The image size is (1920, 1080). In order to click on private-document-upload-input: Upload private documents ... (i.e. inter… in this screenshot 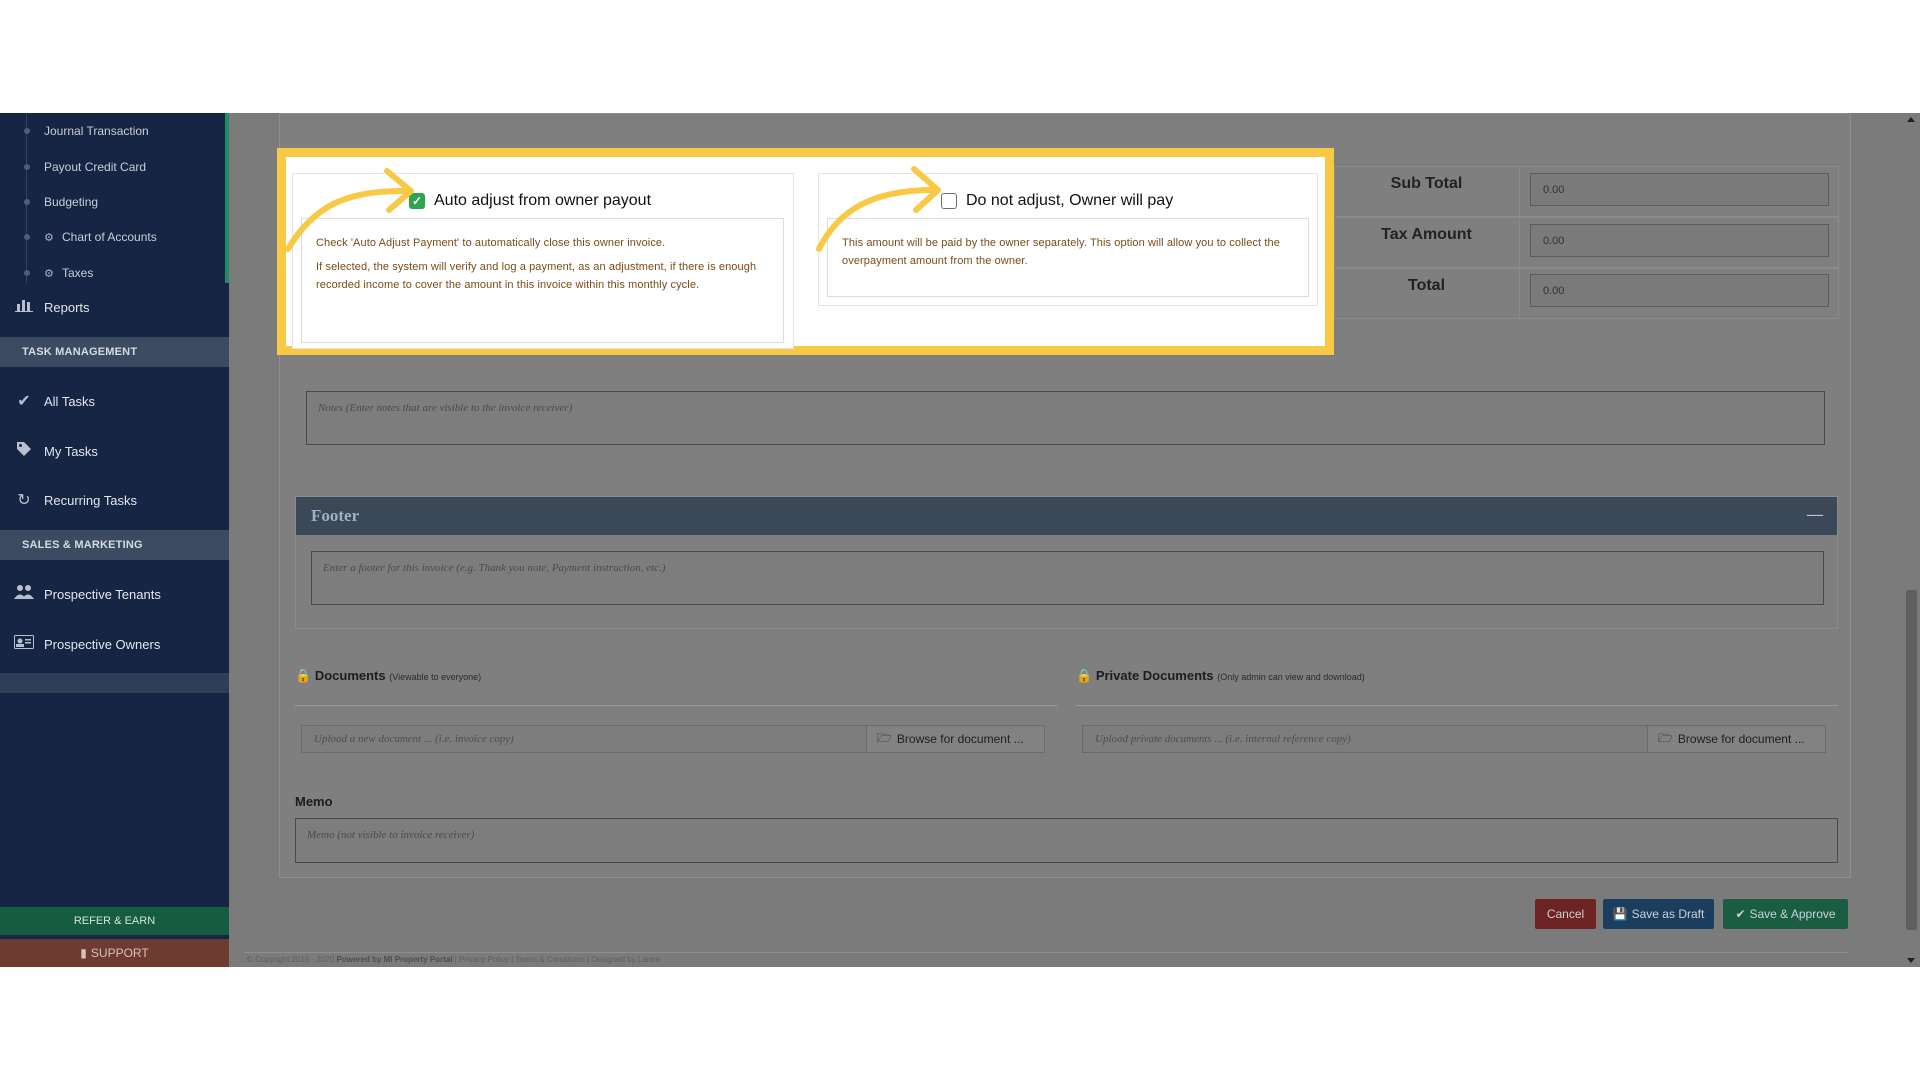, I will do `click(1365, 739)`.